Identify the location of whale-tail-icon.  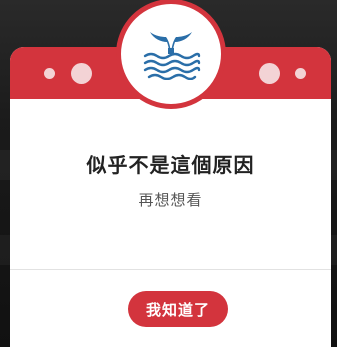
(172, 56).